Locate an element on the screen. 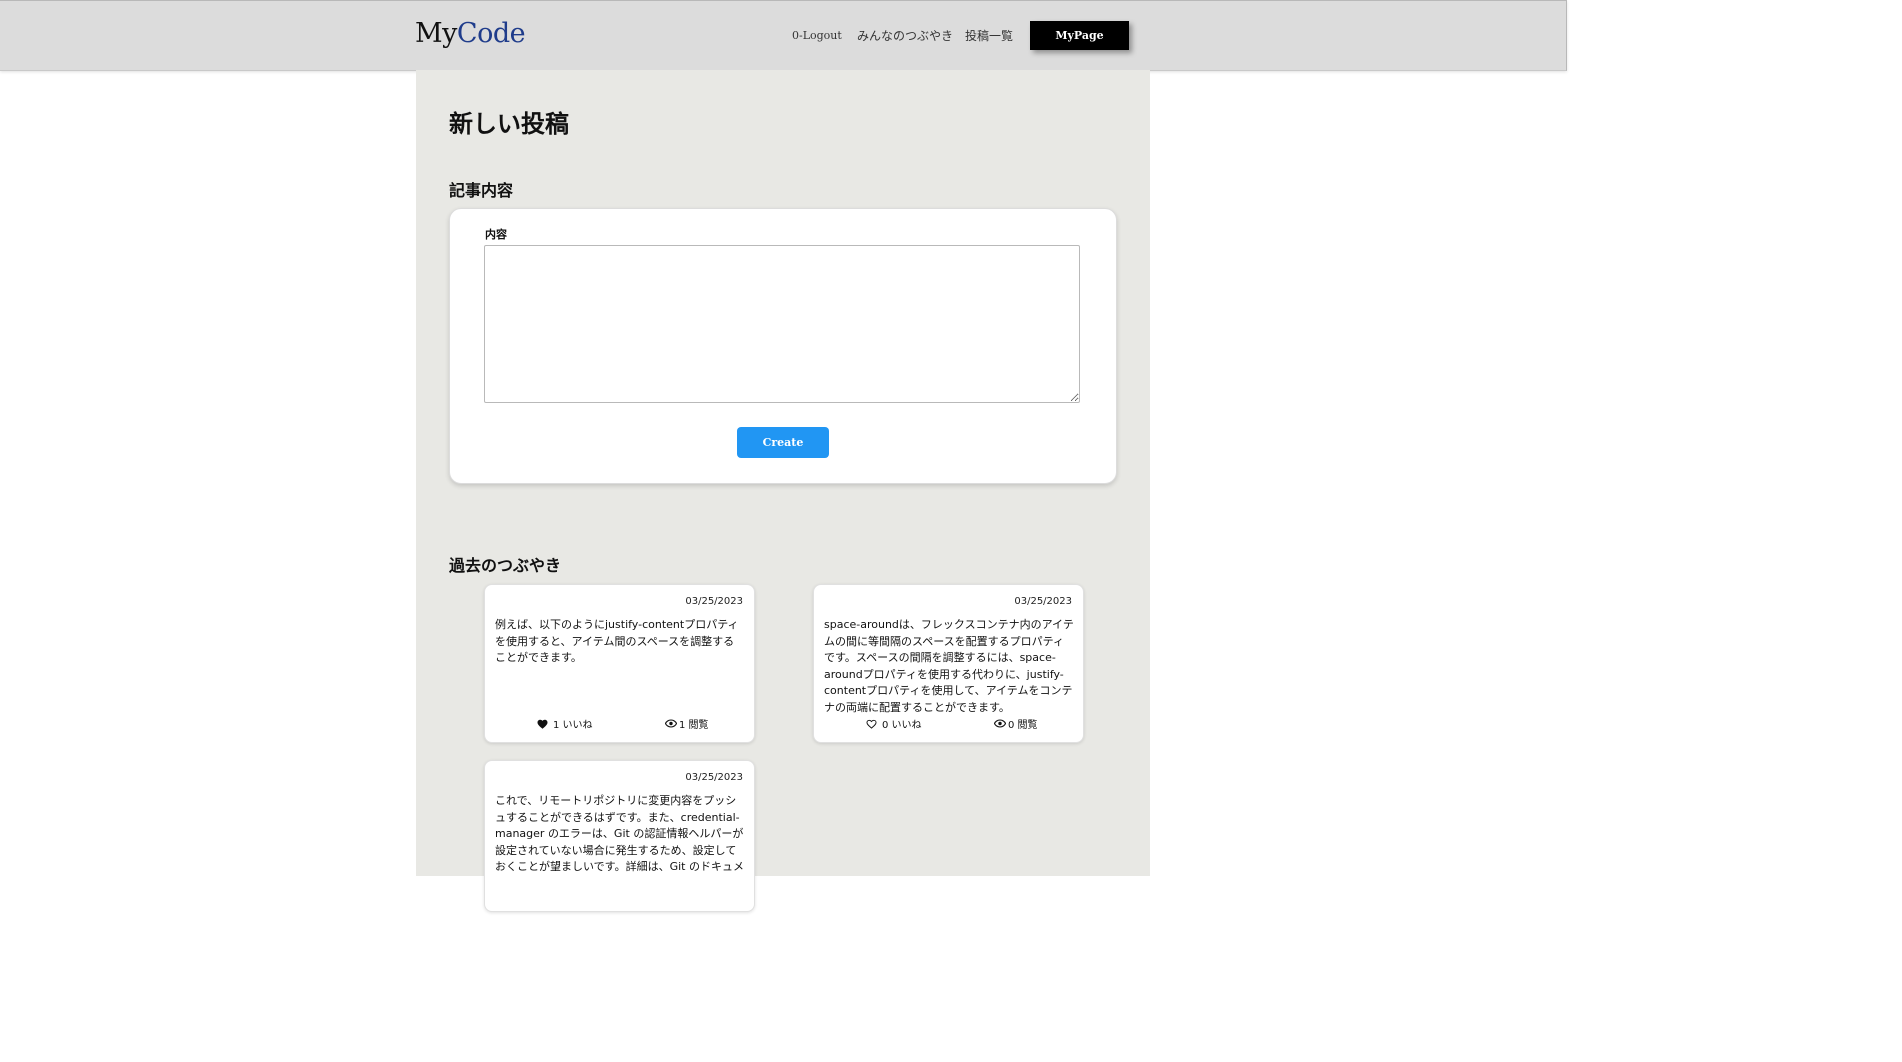  post-footer: 1 いいね 1 閲覧 is located at coordinates (619, 723).